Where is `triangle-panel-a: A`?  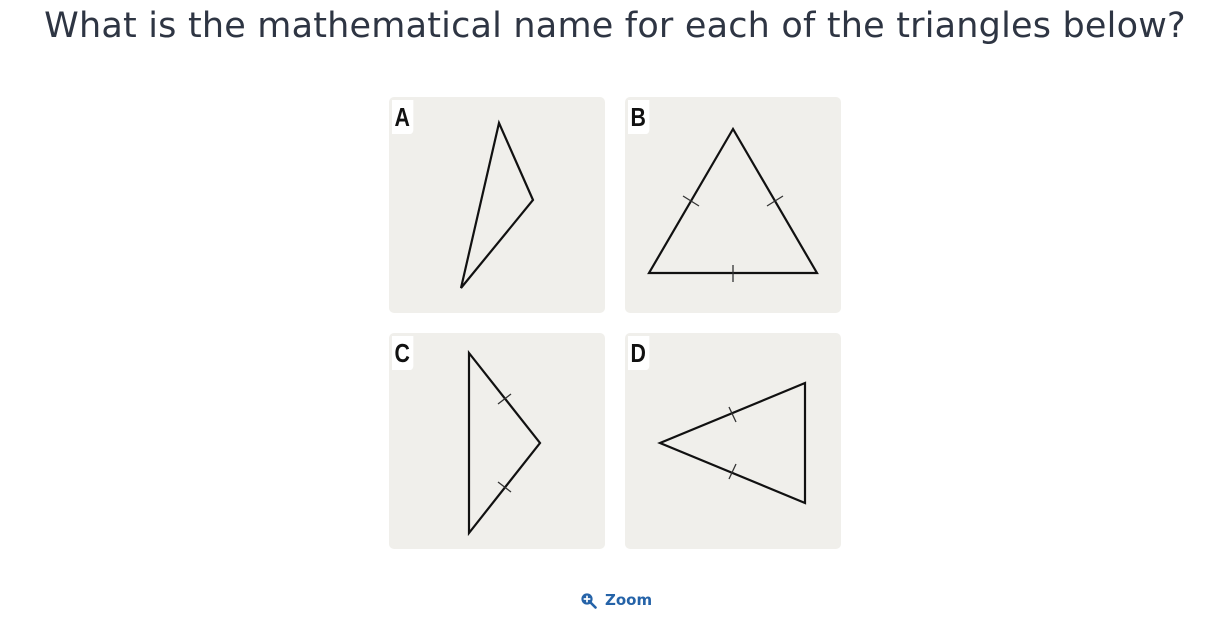
triangle-panel-a: A is located at coordinates (497, 205).